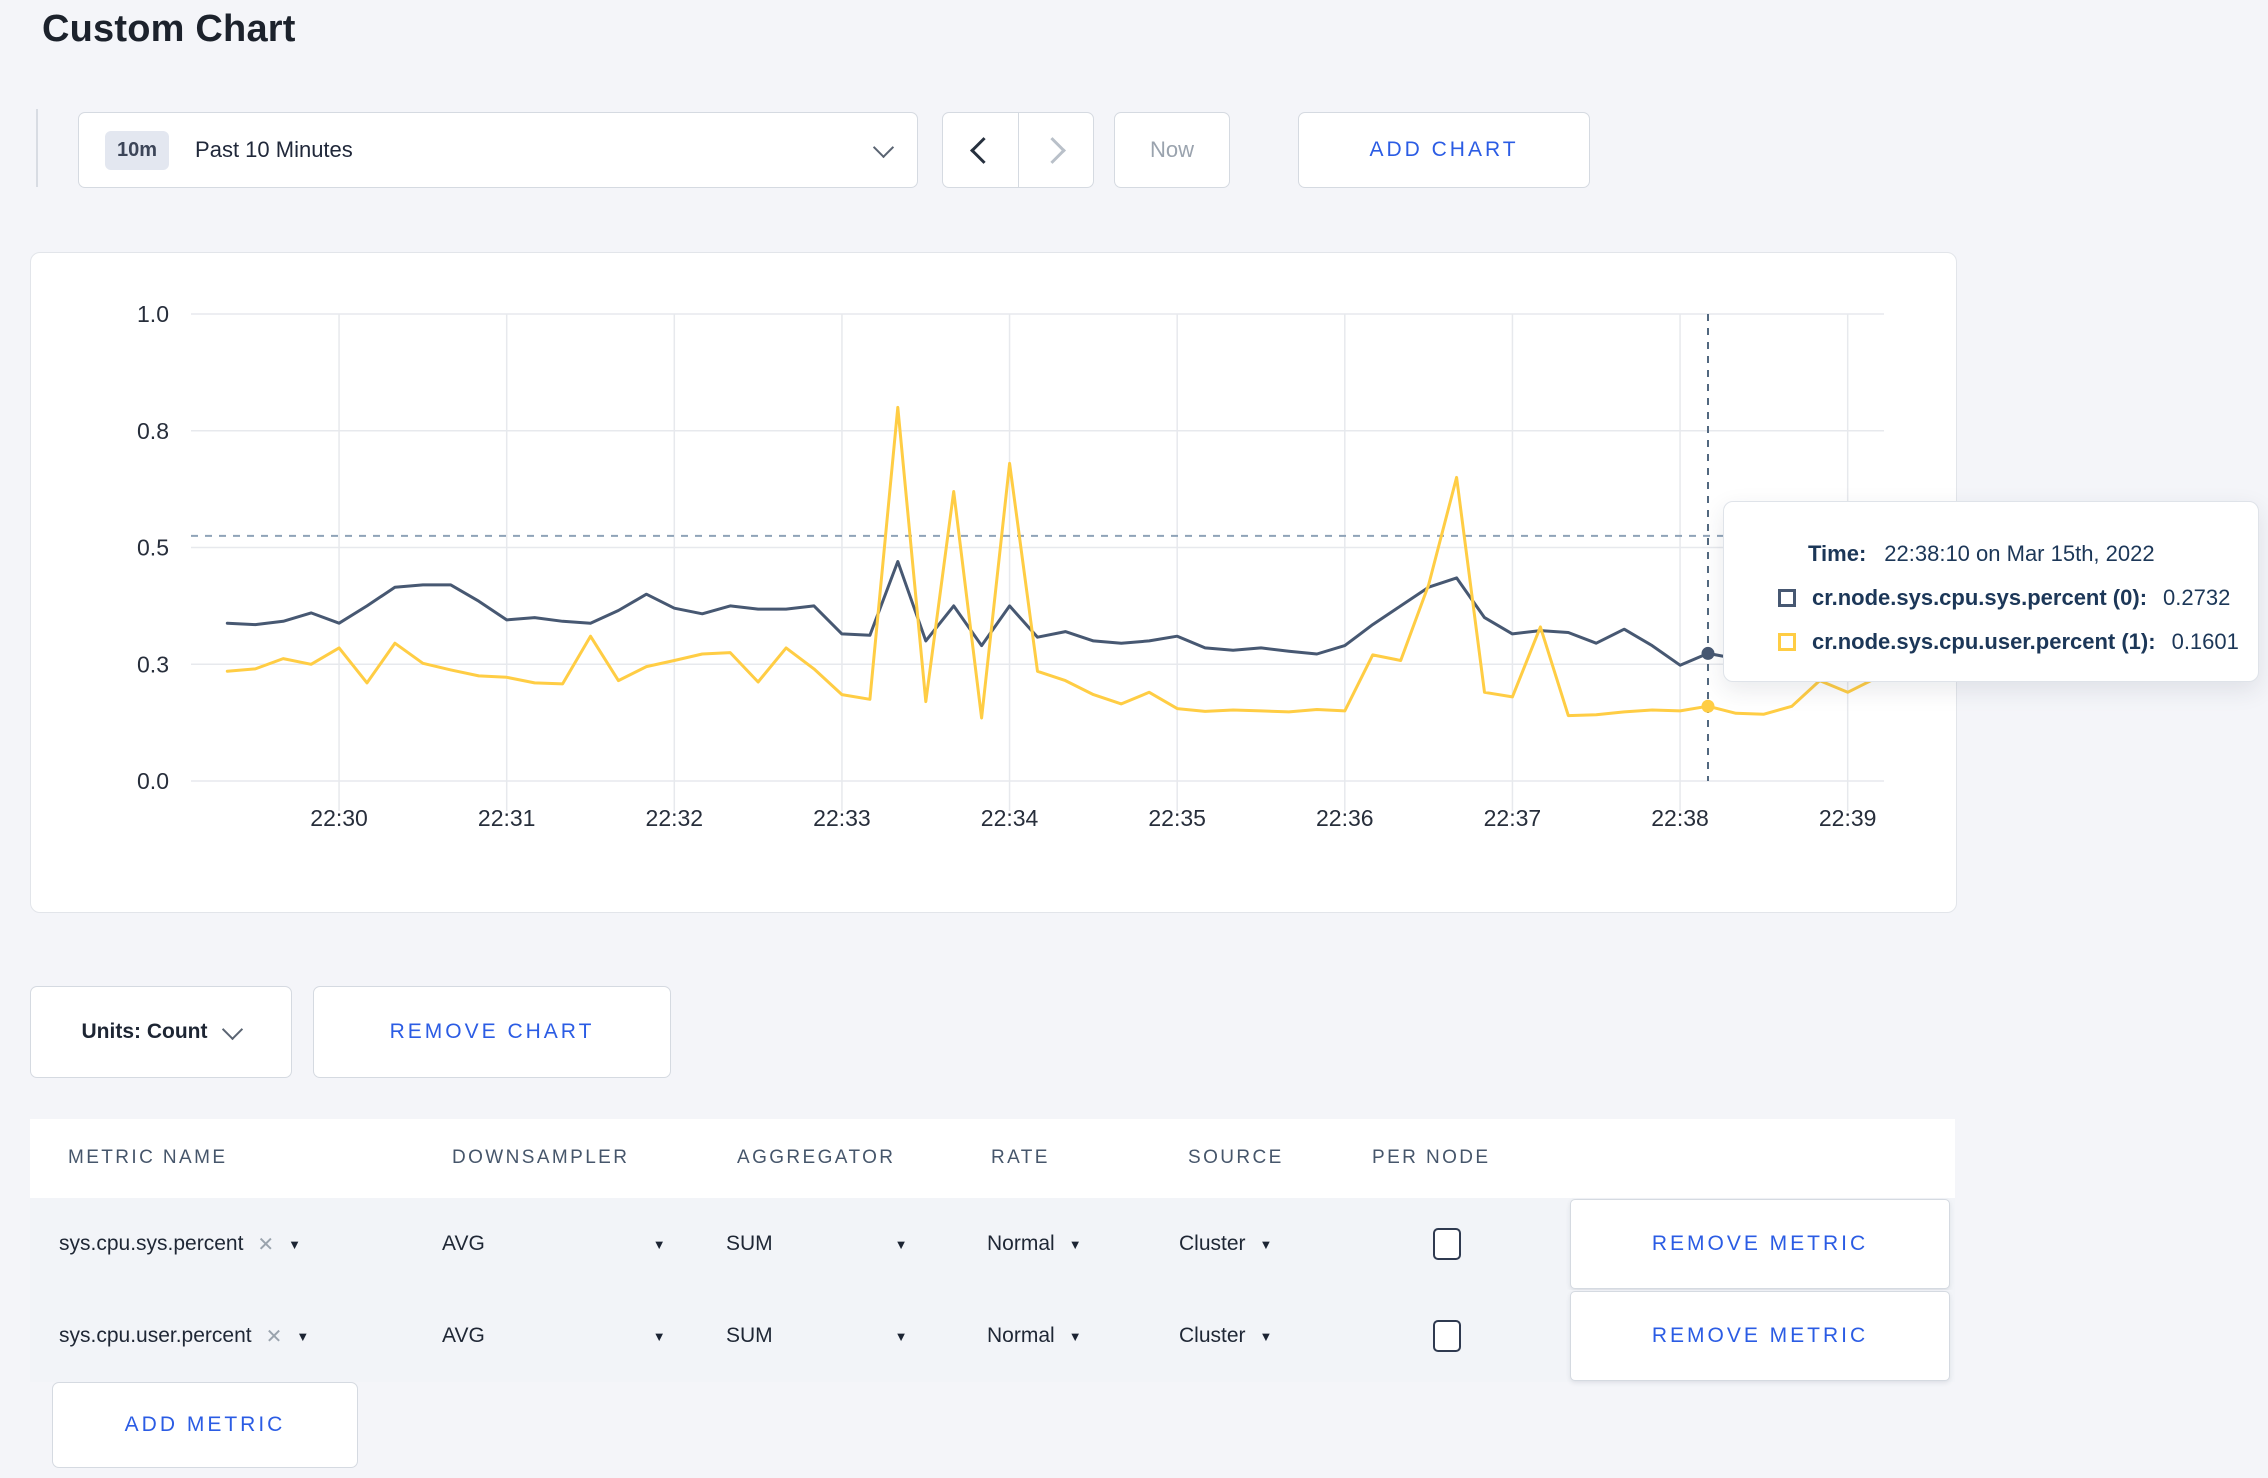  What do you see at coordinates (1236, 1157) in the screenshot?
I see `col-header-source: SOURCE` at bounding box center [1236, 1157].